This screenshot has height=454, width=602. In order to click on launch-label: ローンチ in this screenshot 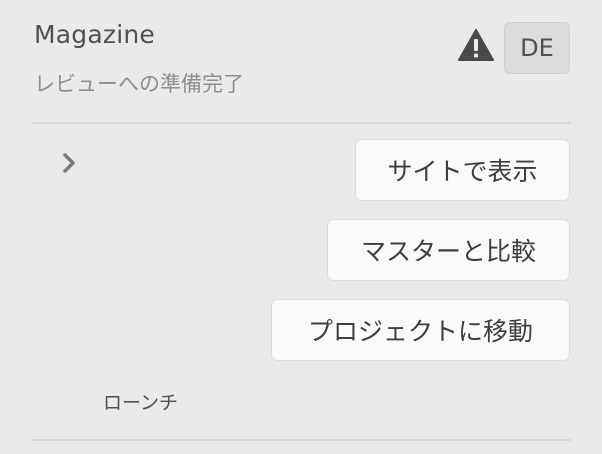, I will do `click(141, 403)`.